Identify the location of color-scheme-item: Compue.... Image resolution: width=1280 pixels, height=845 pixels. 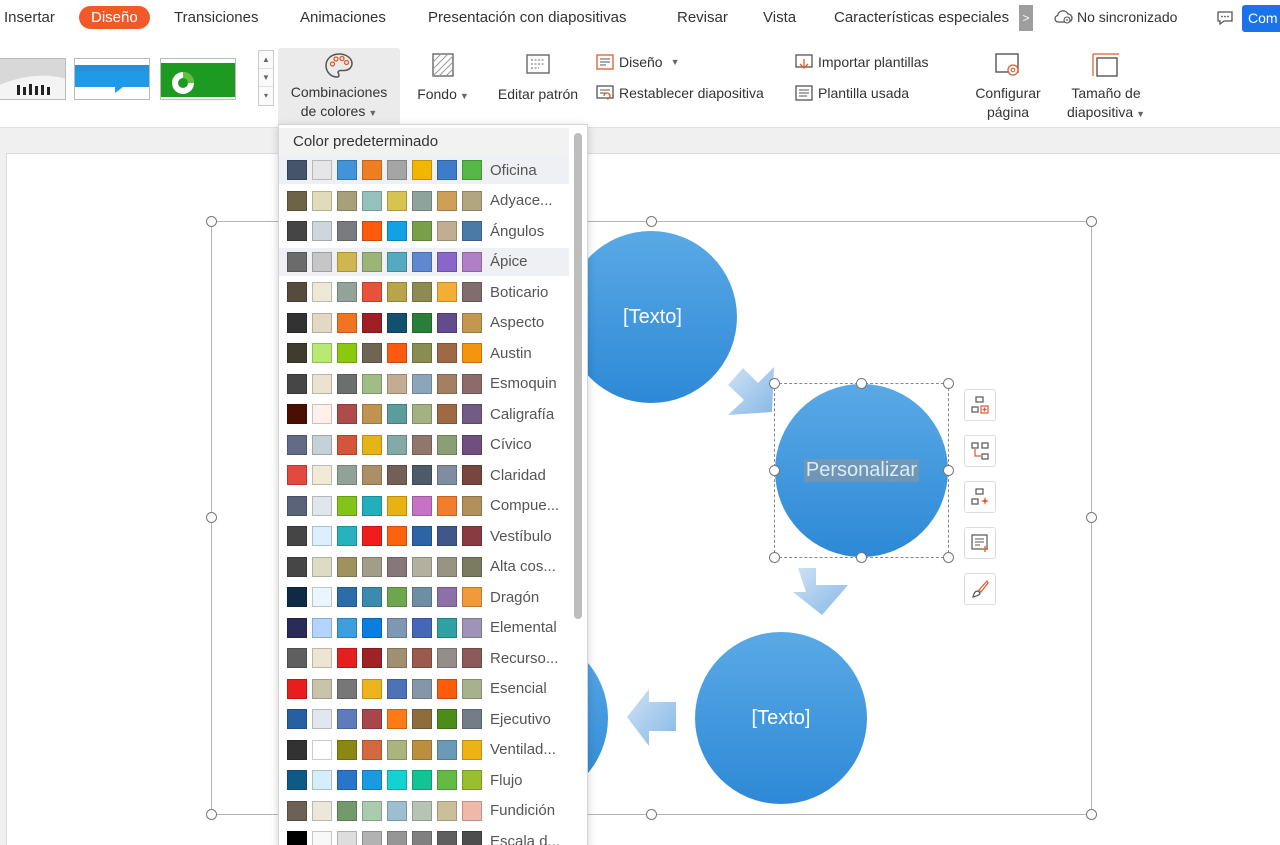
(424, 506).